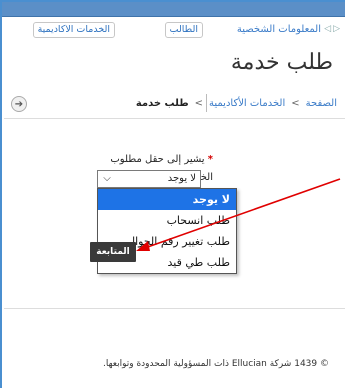 The width and height of the screenshot is (345, 388). Describe the element at coordinates (210, 159) in the screenshot. I see `required-star-icon: *` at that location.